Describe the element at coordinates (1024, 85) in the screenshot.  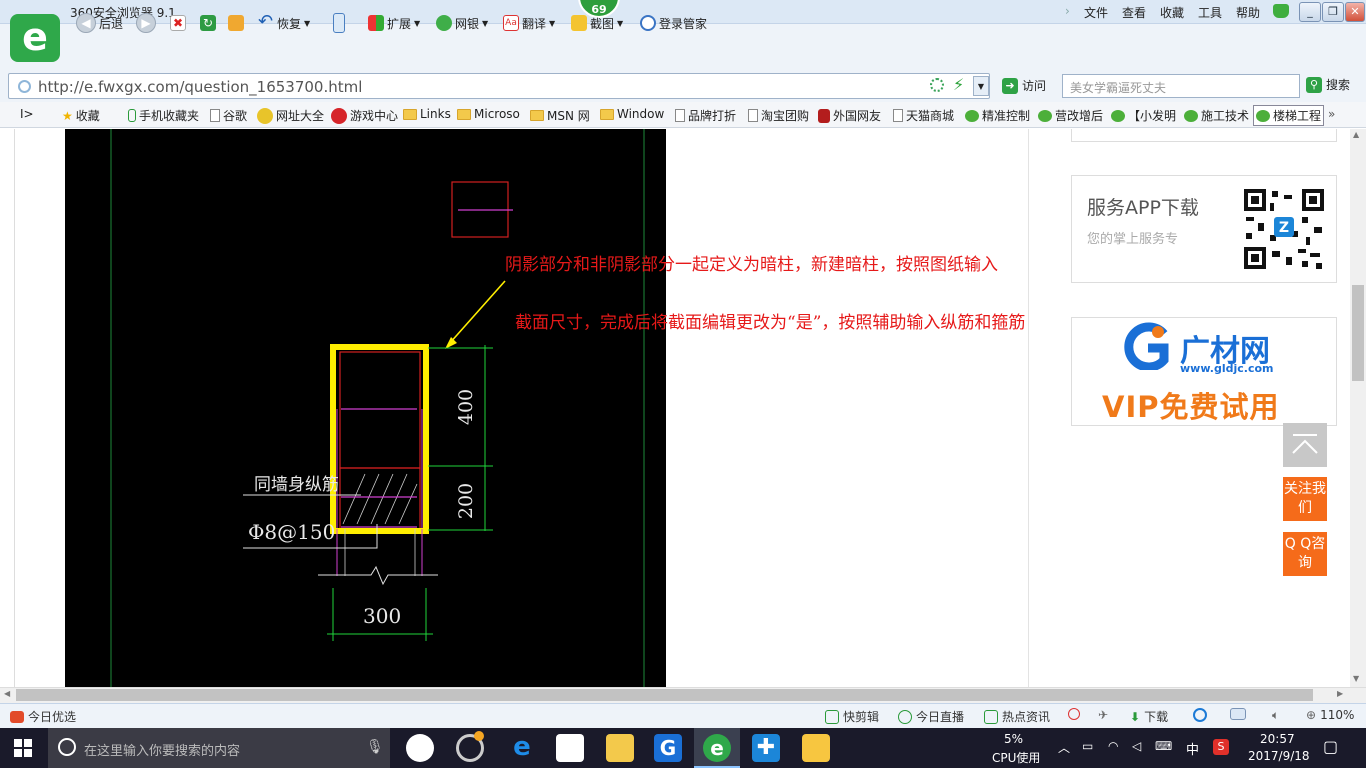
I see `visit-button: ➜ 访问` at that location.